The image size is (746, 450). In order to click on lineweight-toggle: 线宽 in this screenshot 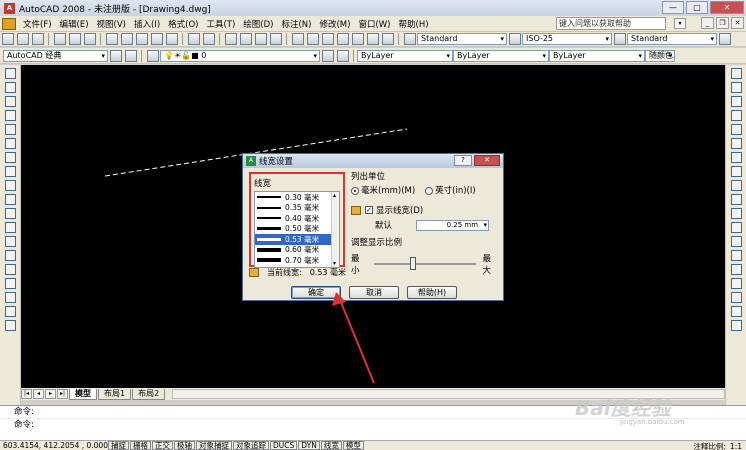, I will do `click(331, 445)`.